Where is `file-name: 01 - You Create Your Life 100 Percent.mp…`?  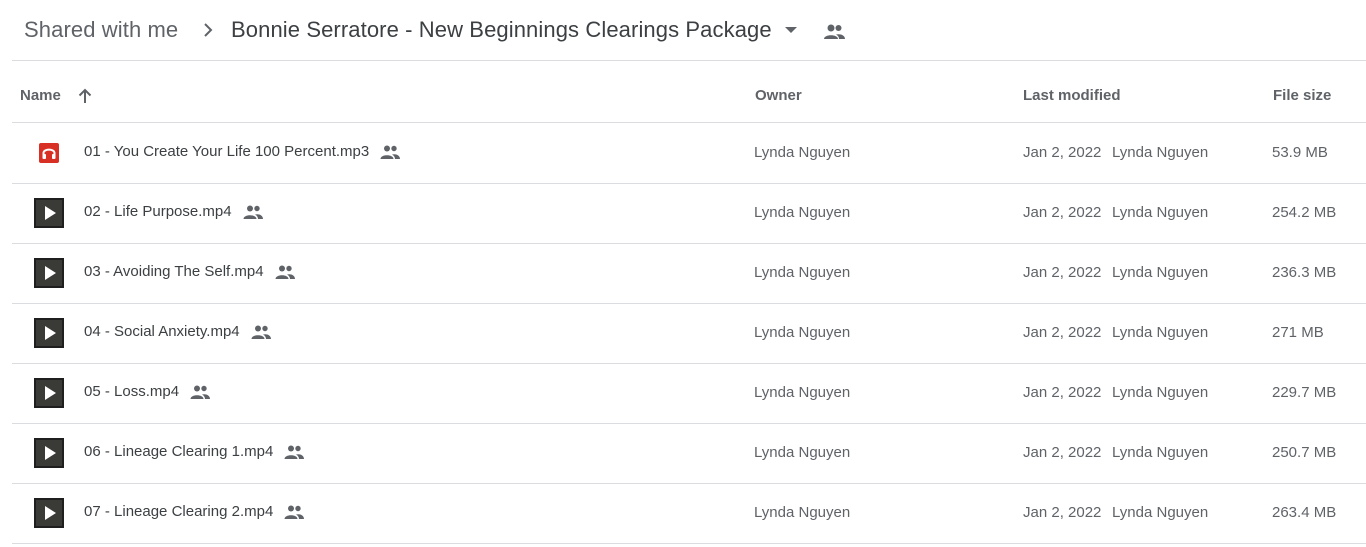
file-name: 01 - You Create Your Life 100 Percent.mp… is located at coordinates (242, 151).